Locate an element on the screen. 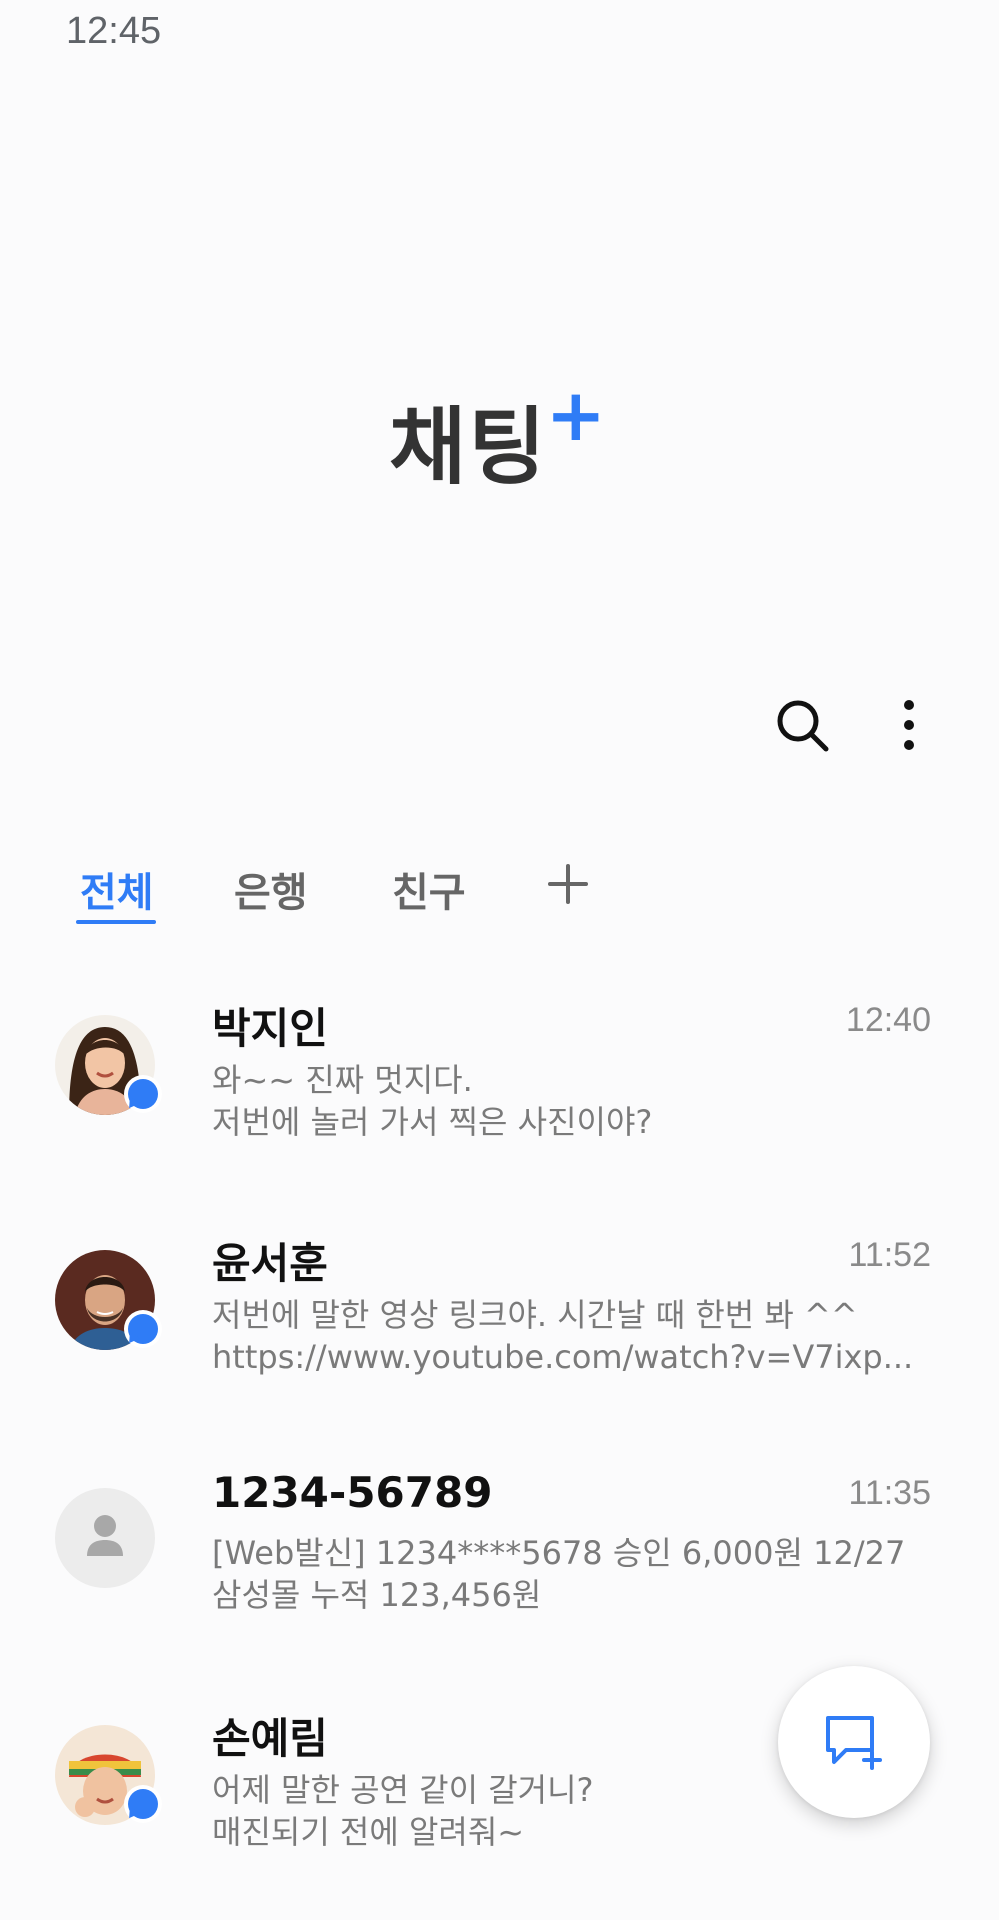 The height and width of the screenshot is (1920, 999). more-options-button is located at coordinates (909, 725).